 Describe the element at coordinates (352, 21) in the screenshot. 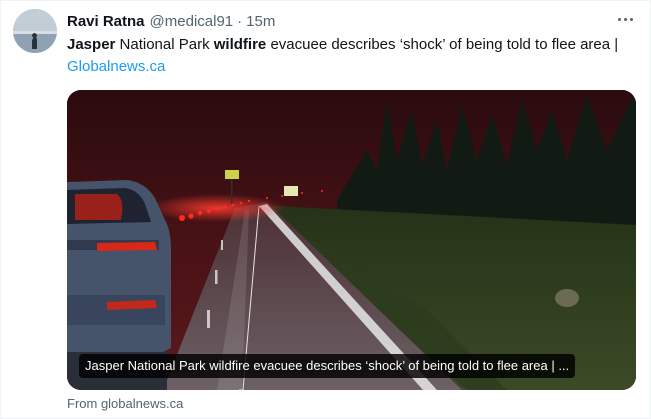

I see `tweet-header: Ravi Ratna @medical91 · 15m` at that location.